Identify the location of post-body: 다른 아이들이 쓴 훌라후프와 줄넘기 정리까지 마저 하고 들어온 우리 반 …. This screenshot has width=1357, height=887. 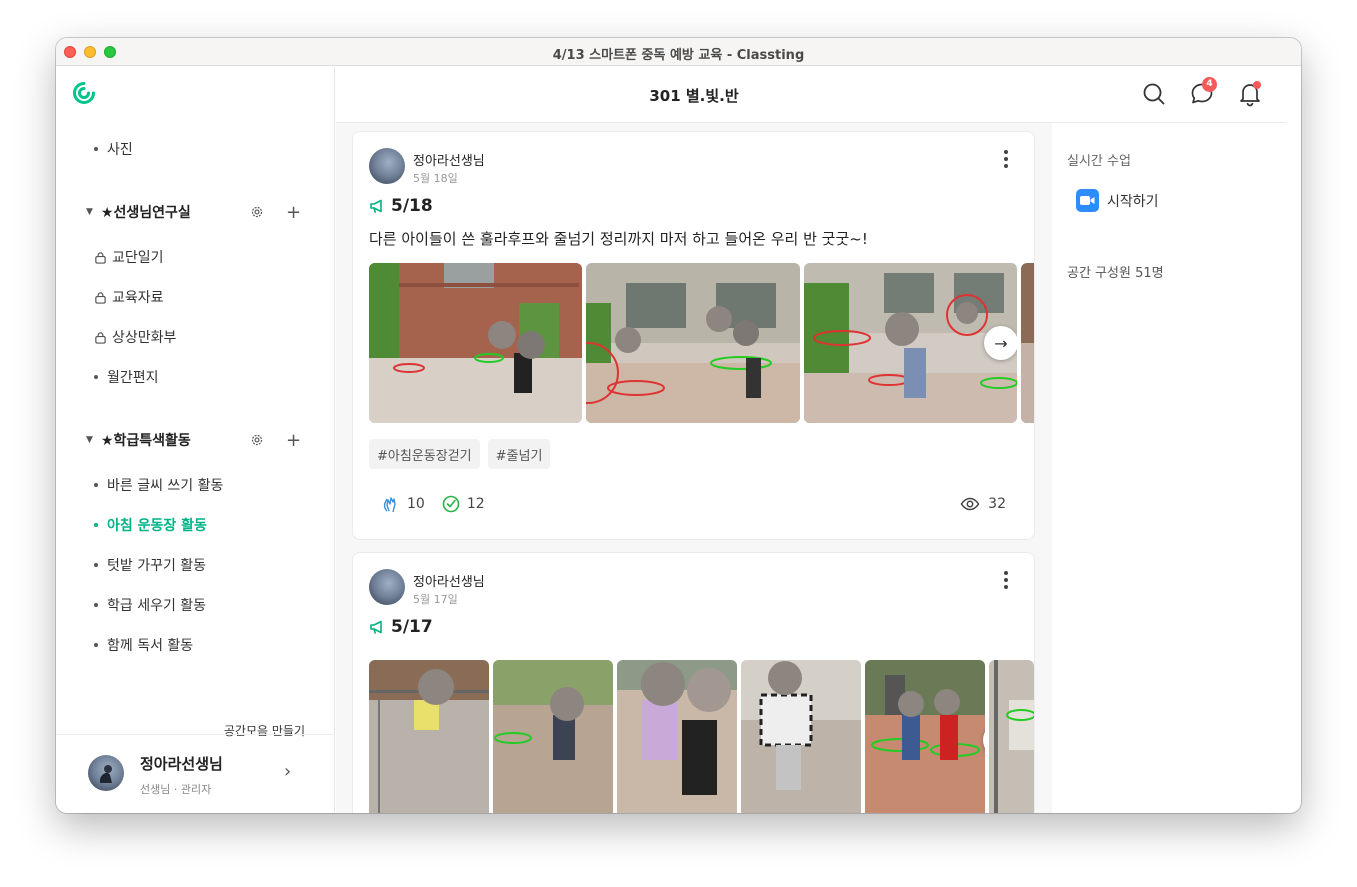
(618, 239).